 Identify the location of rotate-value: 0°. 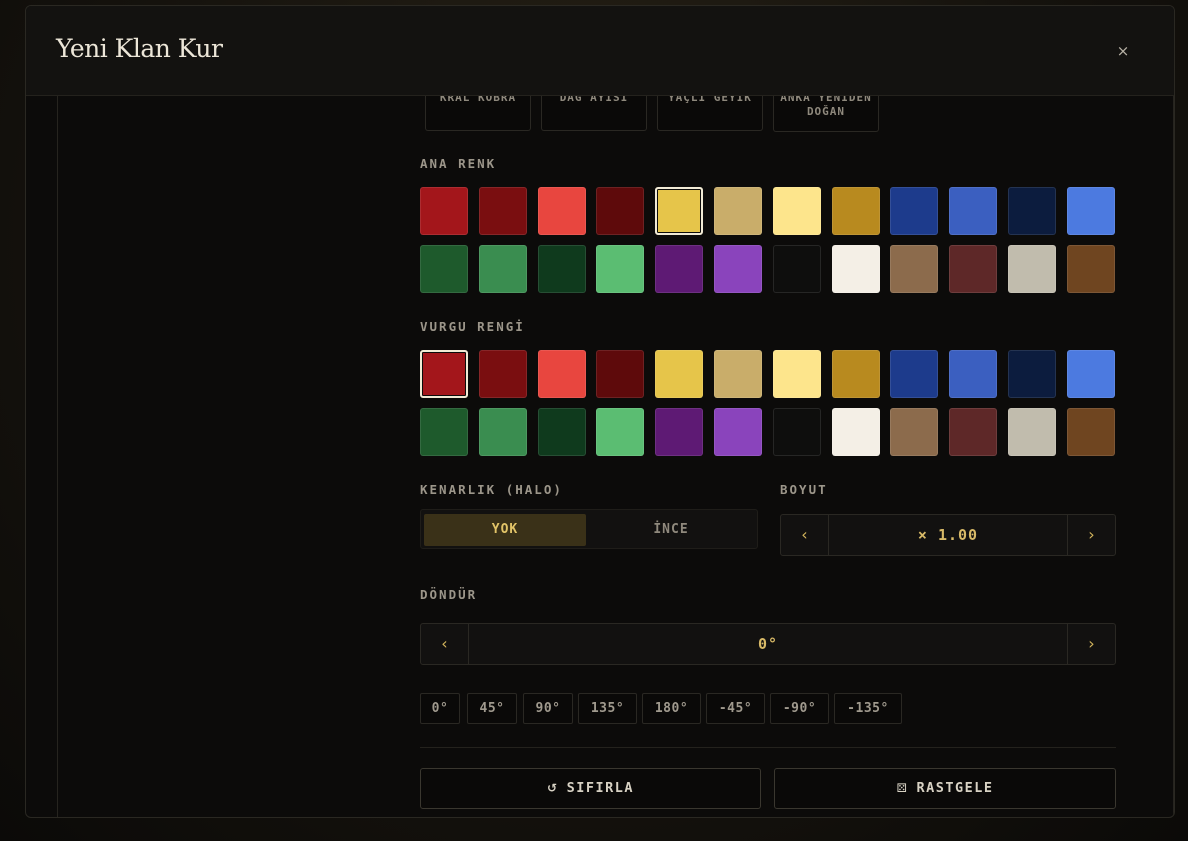
(768, 644).